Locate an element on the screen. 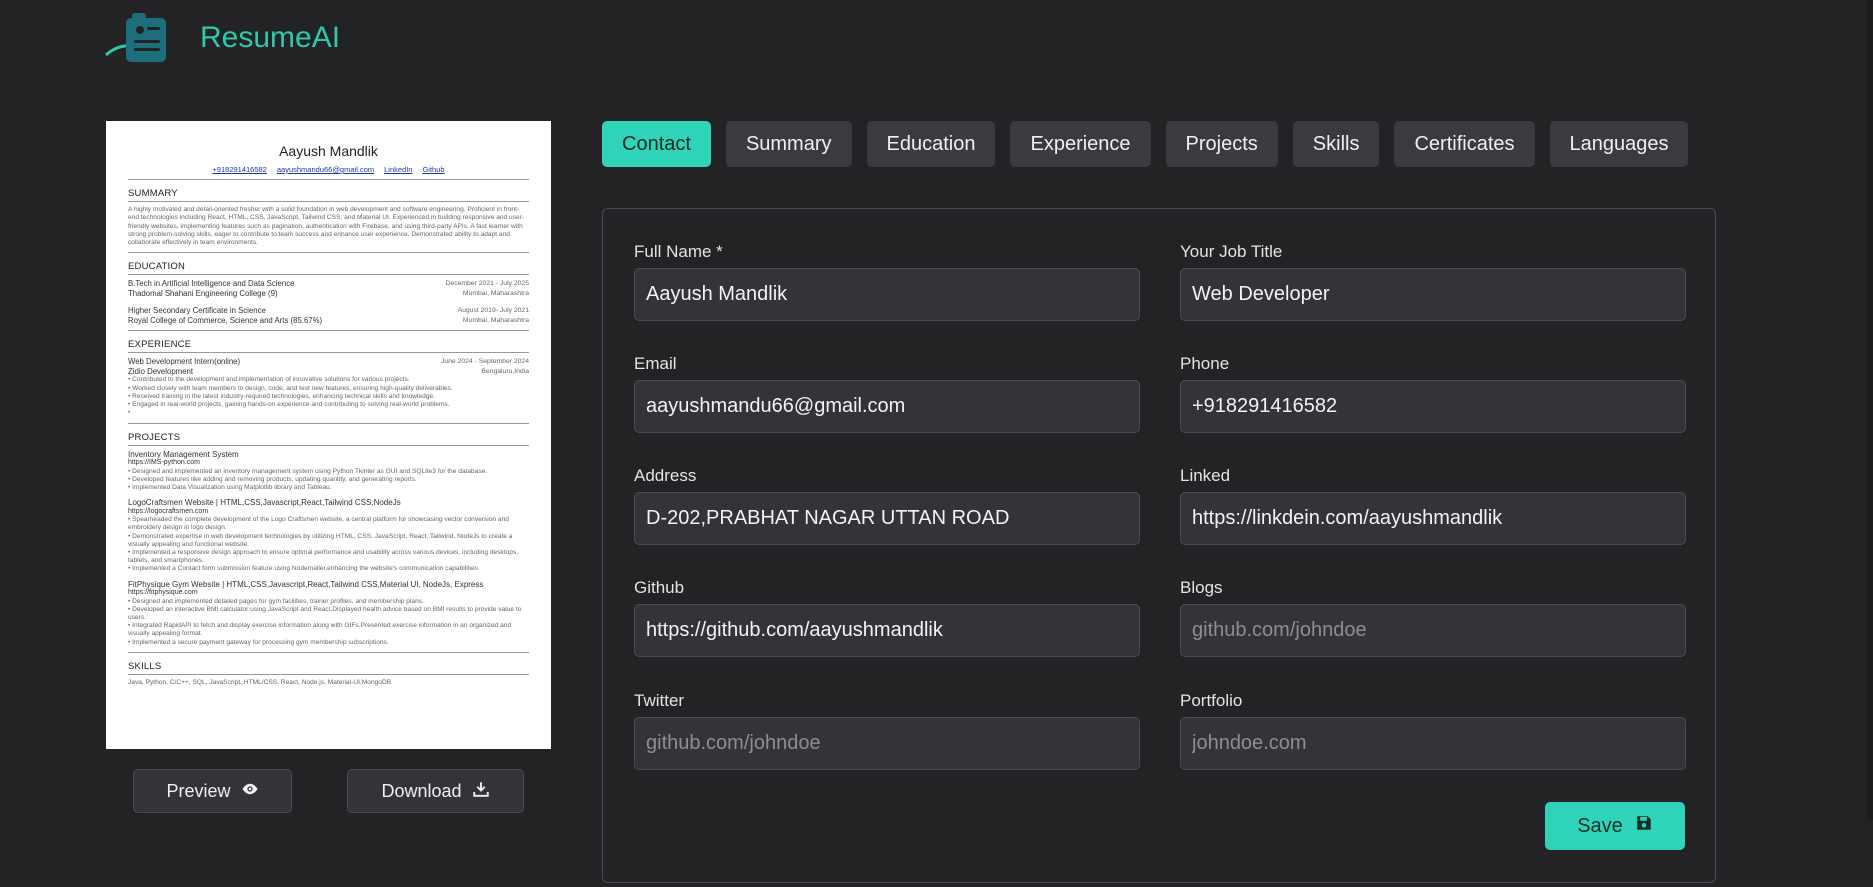  edu-school: Thadomal Shahani Engineering College (9) is located at coordinates (203, 293).